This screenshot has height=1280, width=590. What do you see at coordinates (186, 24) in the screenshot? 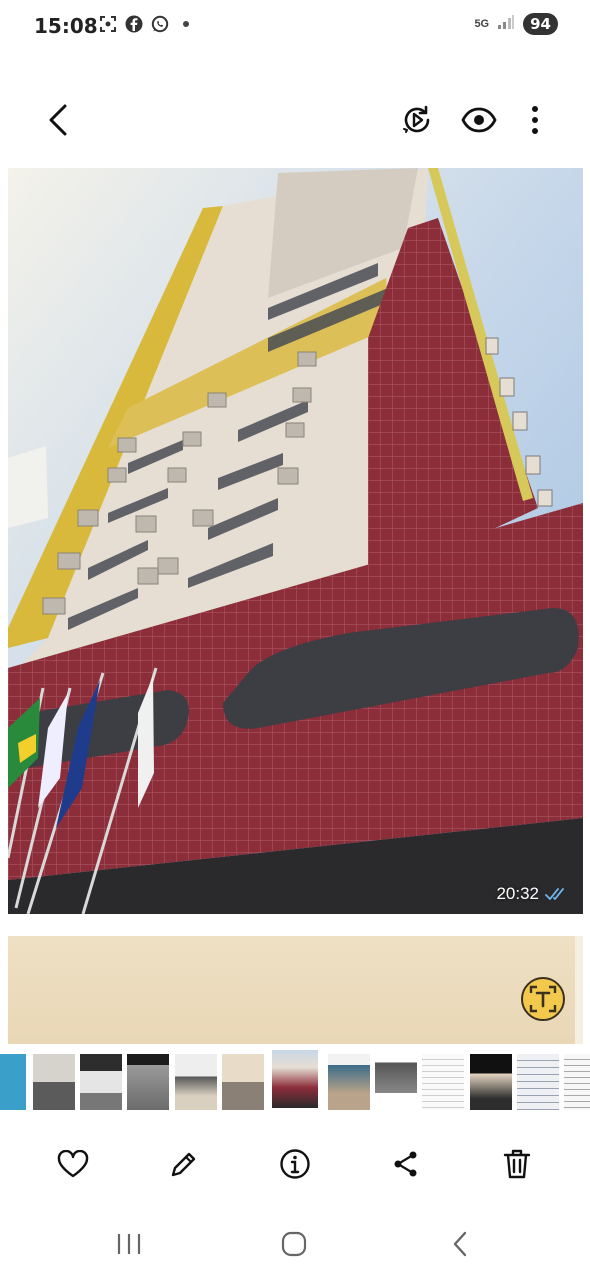
I see `dot-icon` at bounding box center [186, 24].